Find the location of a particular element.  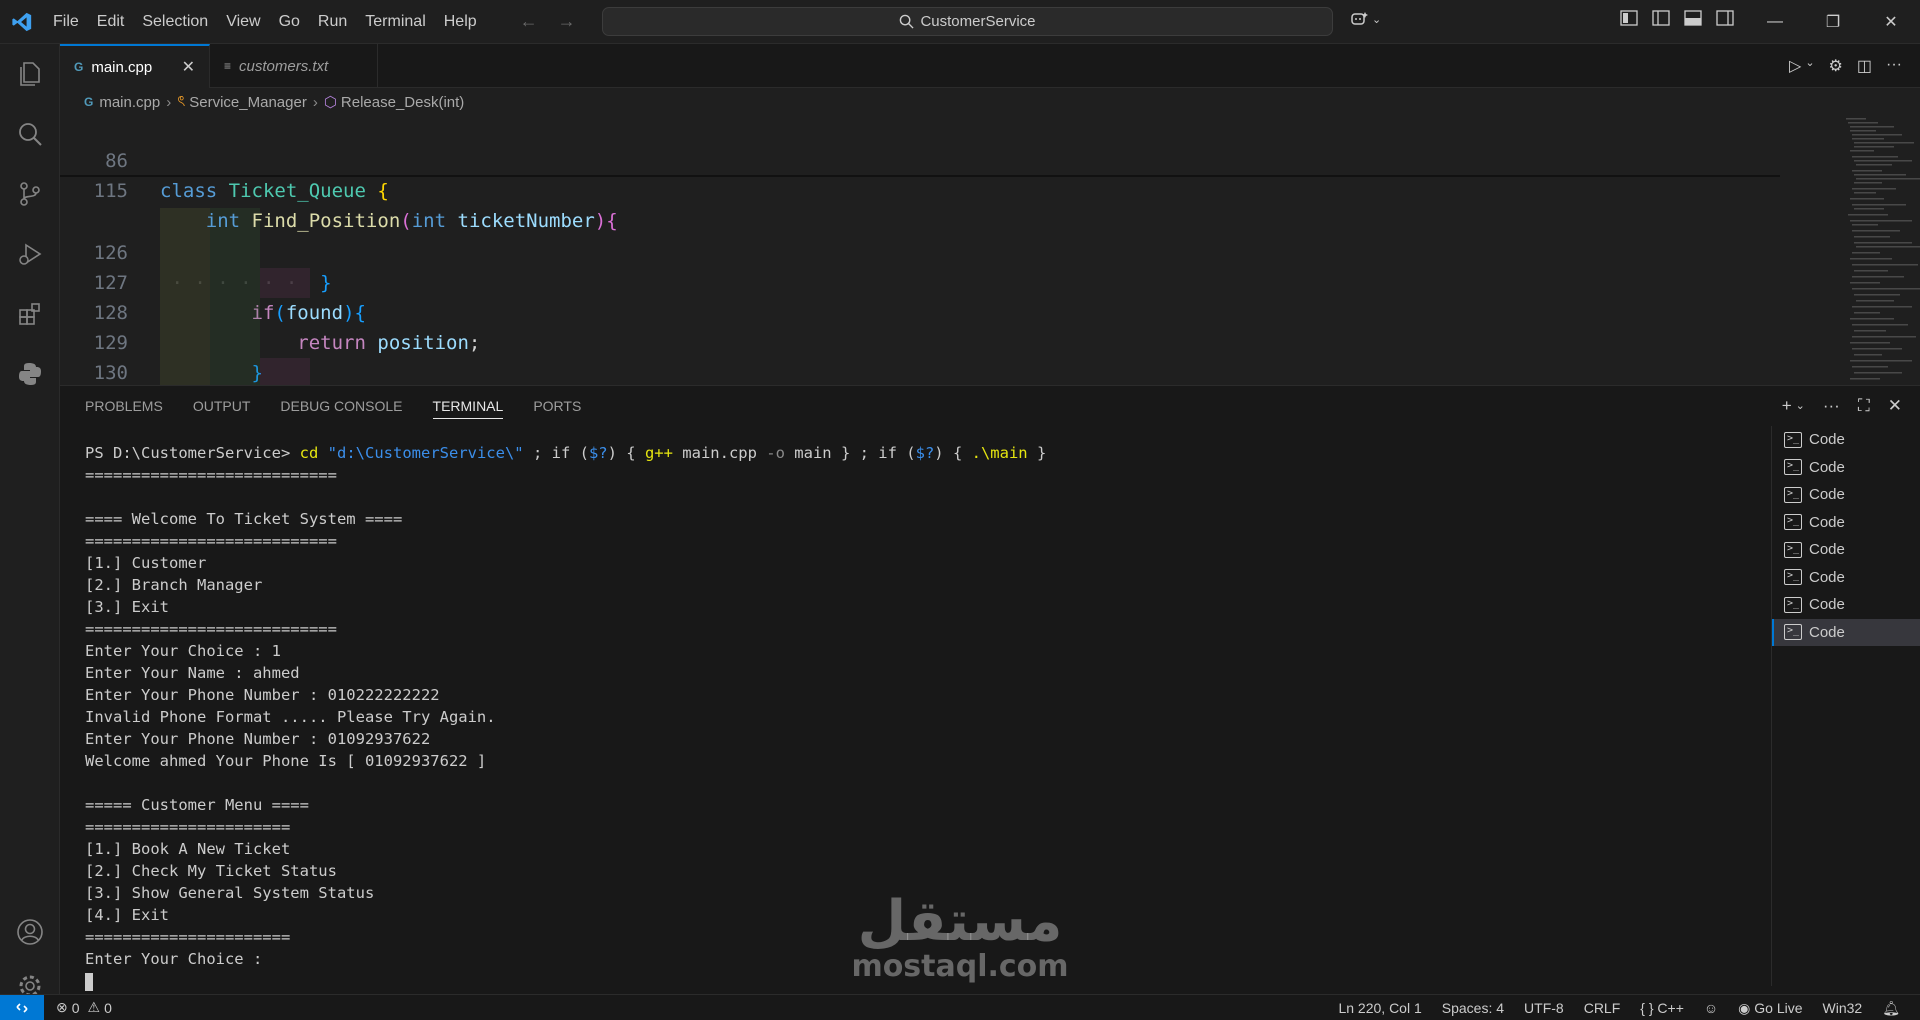

accounts-icon is located at coordinates (30, 932).